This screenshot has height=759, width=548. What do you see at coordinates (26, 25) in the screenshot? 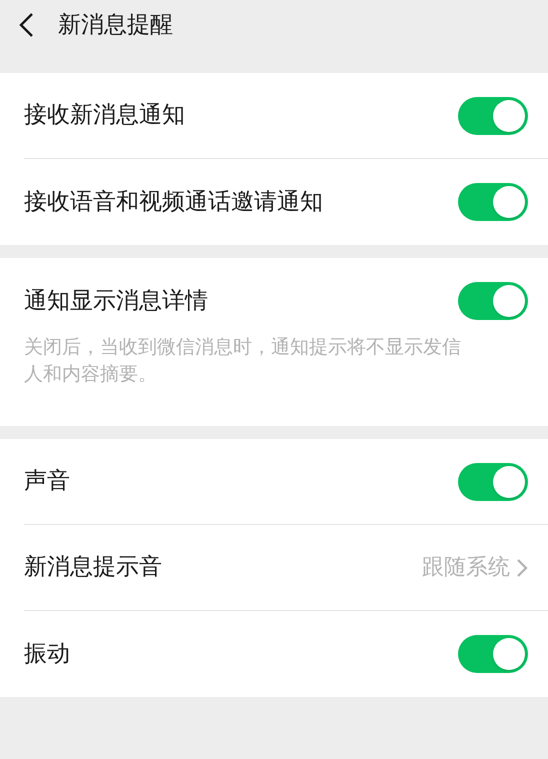
I see `back-icon` at bounding box center [26, 25].